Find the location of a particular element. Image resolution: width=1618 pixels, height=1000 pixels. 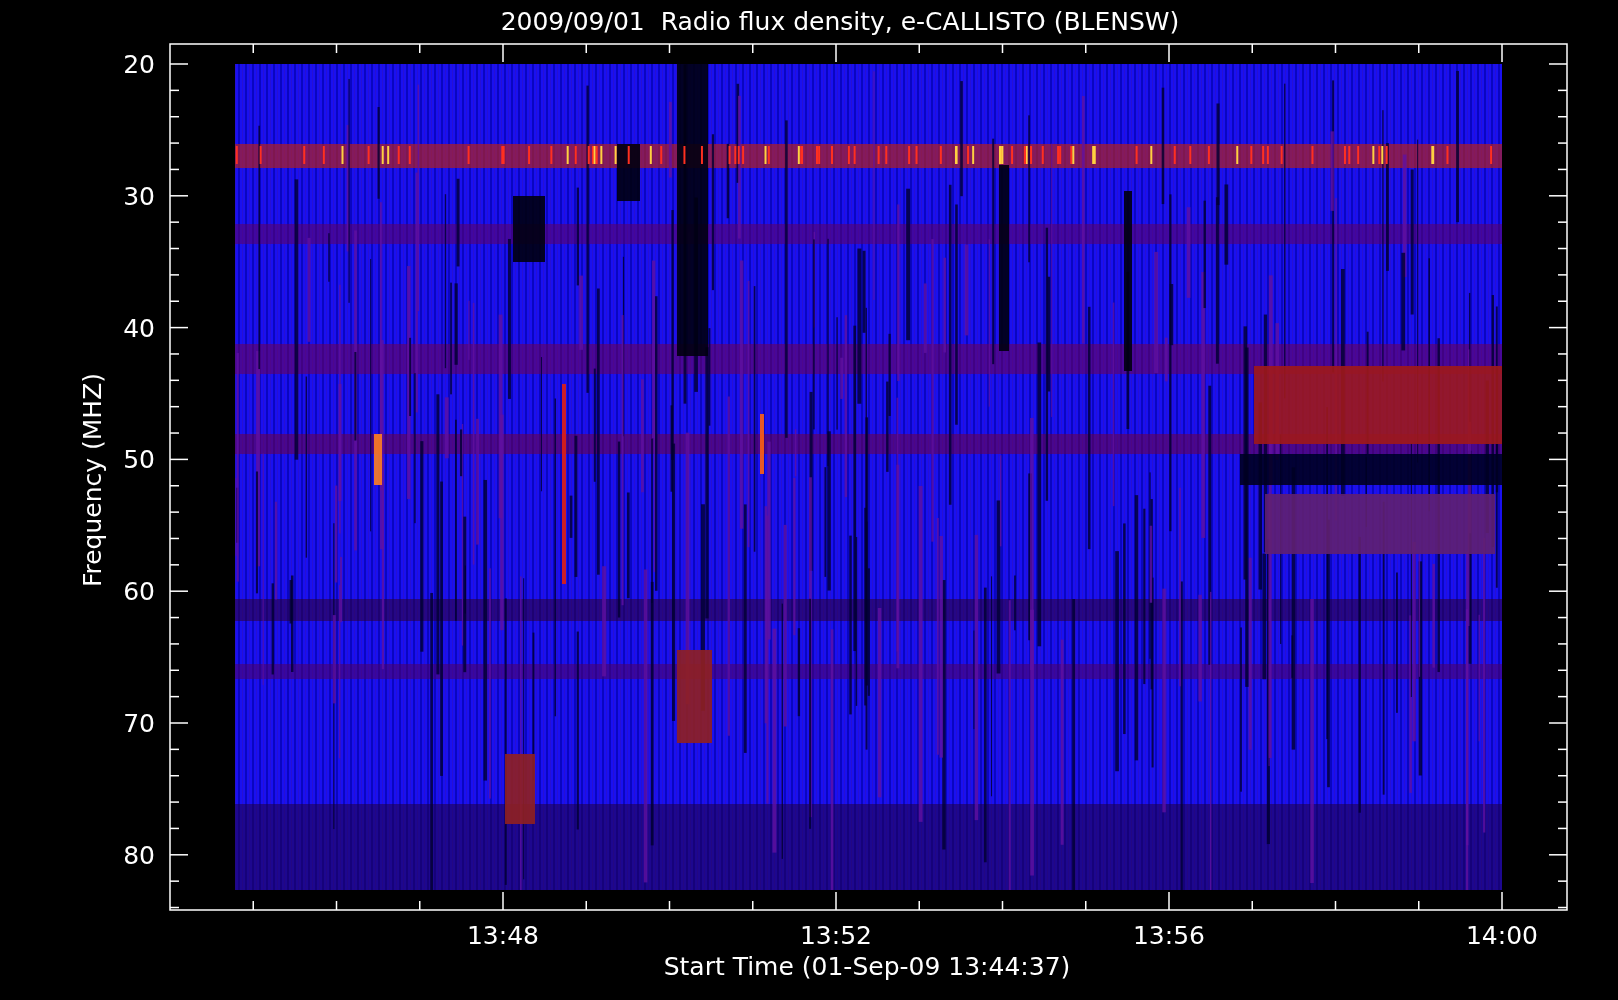

y-axis-label: Frequency (MHZ) is located at coordinates (92, 480).